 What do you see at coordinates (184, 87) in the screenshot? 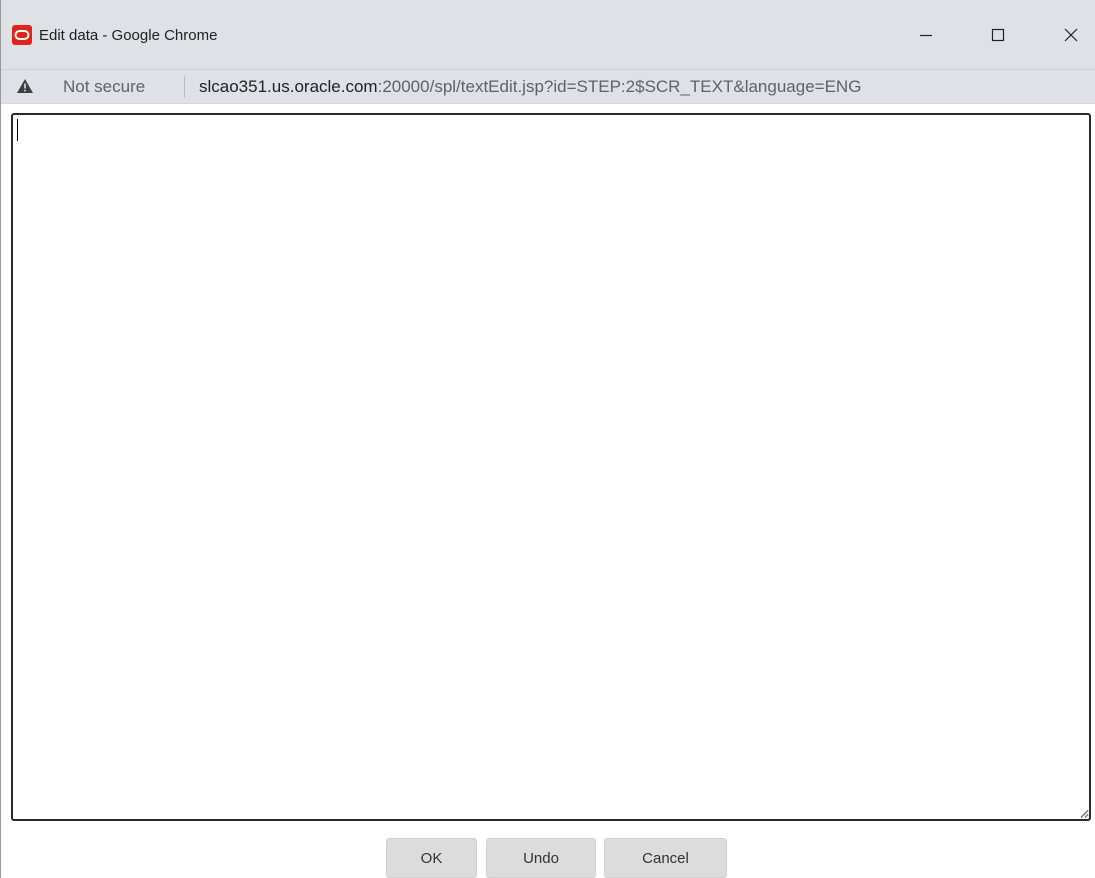
I see `address-separator` at bounding box center [184, 87].